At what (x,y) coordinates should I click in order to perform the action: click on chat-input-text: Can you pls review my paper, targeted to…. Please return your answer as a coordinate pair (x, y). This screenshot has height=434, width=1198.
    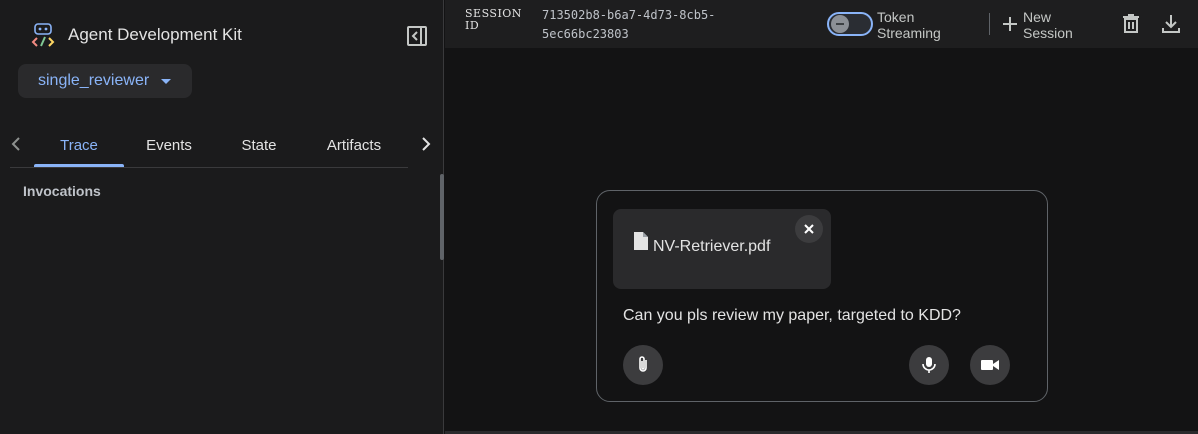
    Looking at the image, I should click on (792, 316).